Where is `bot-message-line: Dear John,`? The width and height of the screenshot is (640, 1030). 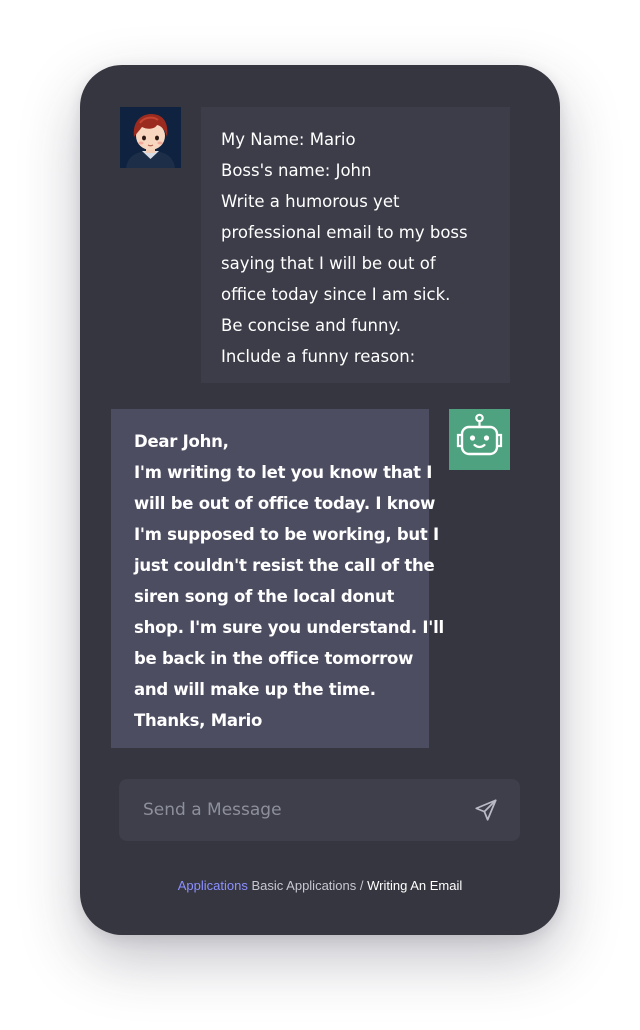
bot-message-line: Dear John, is located at coordinates (181, 441).